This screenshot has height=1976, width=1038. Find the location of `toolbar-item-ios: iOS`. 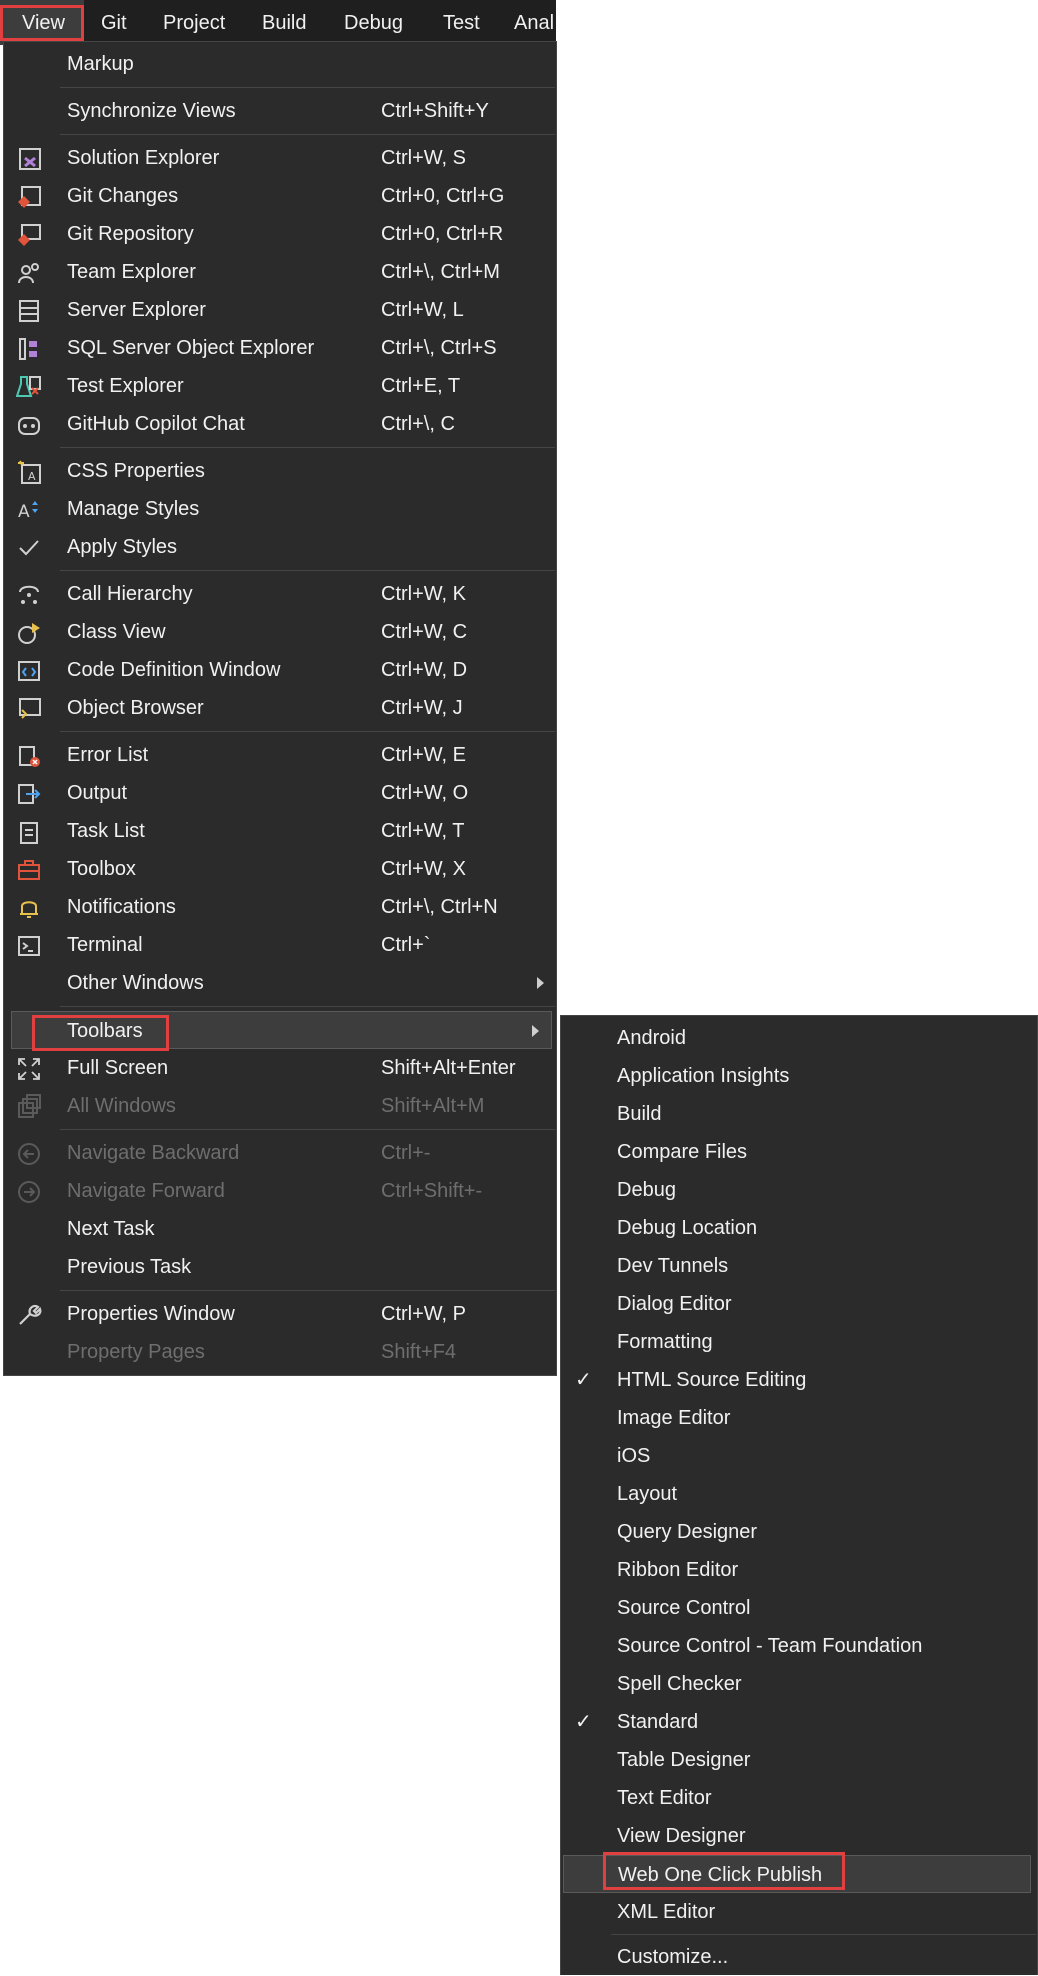

toolbar-item-ios: iOS is located at coordinates (799, 1456).